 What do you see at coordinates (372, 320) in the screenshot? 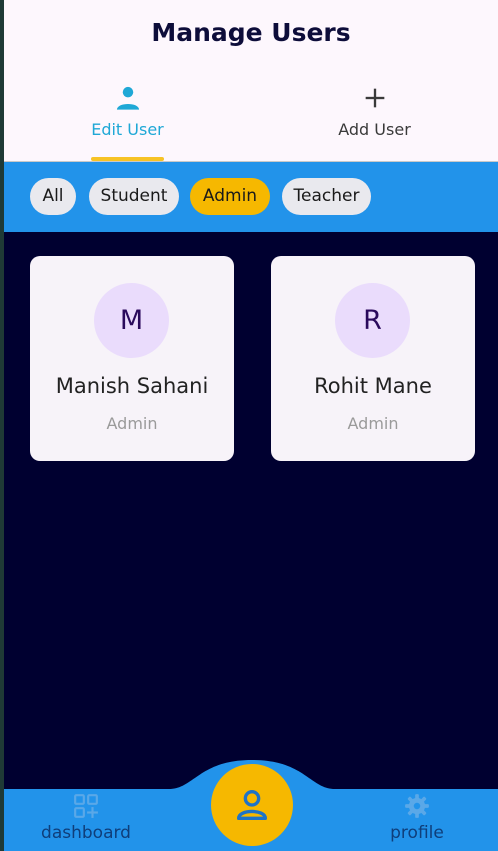
I see `user-avatar: R` at bounding box center [372, 320].